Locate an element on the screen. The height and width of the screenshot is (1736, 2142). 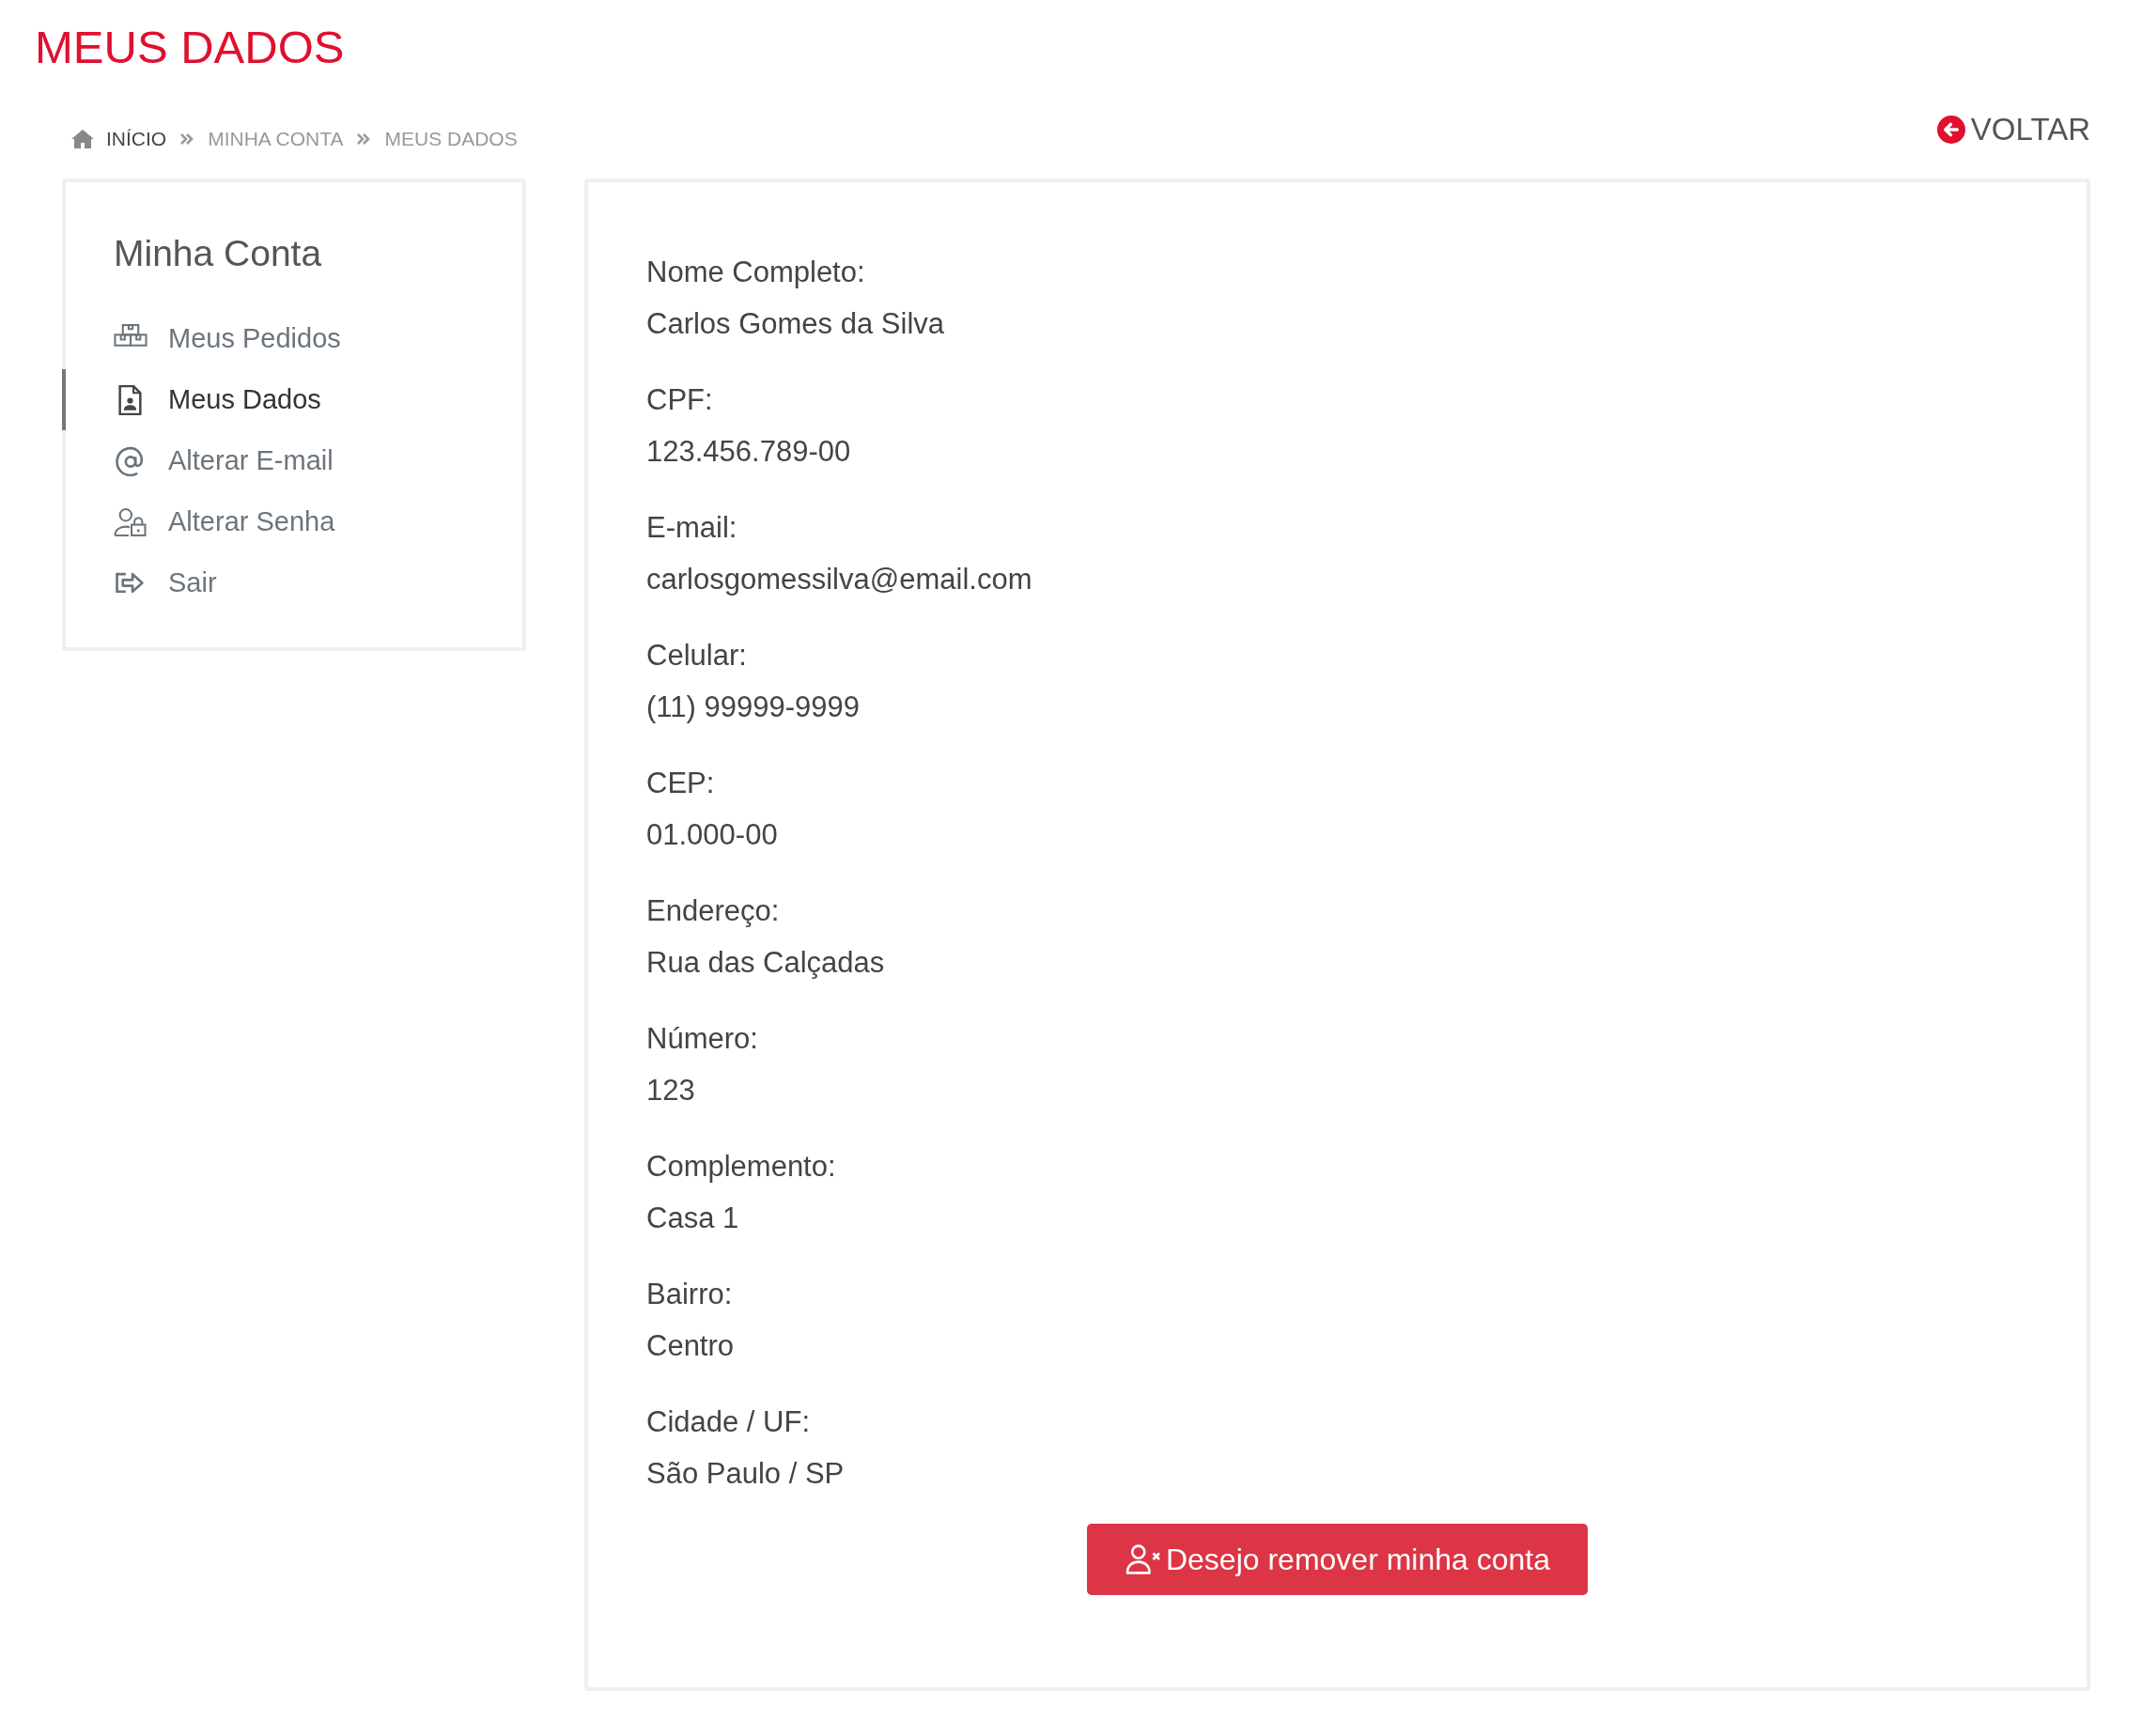
sidebar-title: Minha Conta is located at coordinates (218, 253).